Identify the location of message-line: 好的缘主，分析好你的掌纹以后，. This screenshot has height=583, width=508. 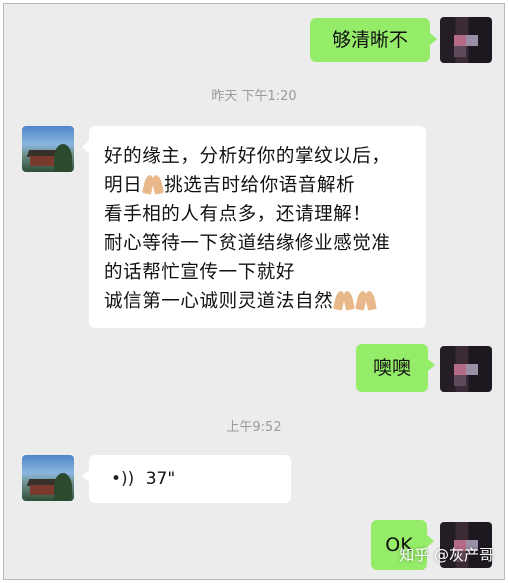
(247, 156).